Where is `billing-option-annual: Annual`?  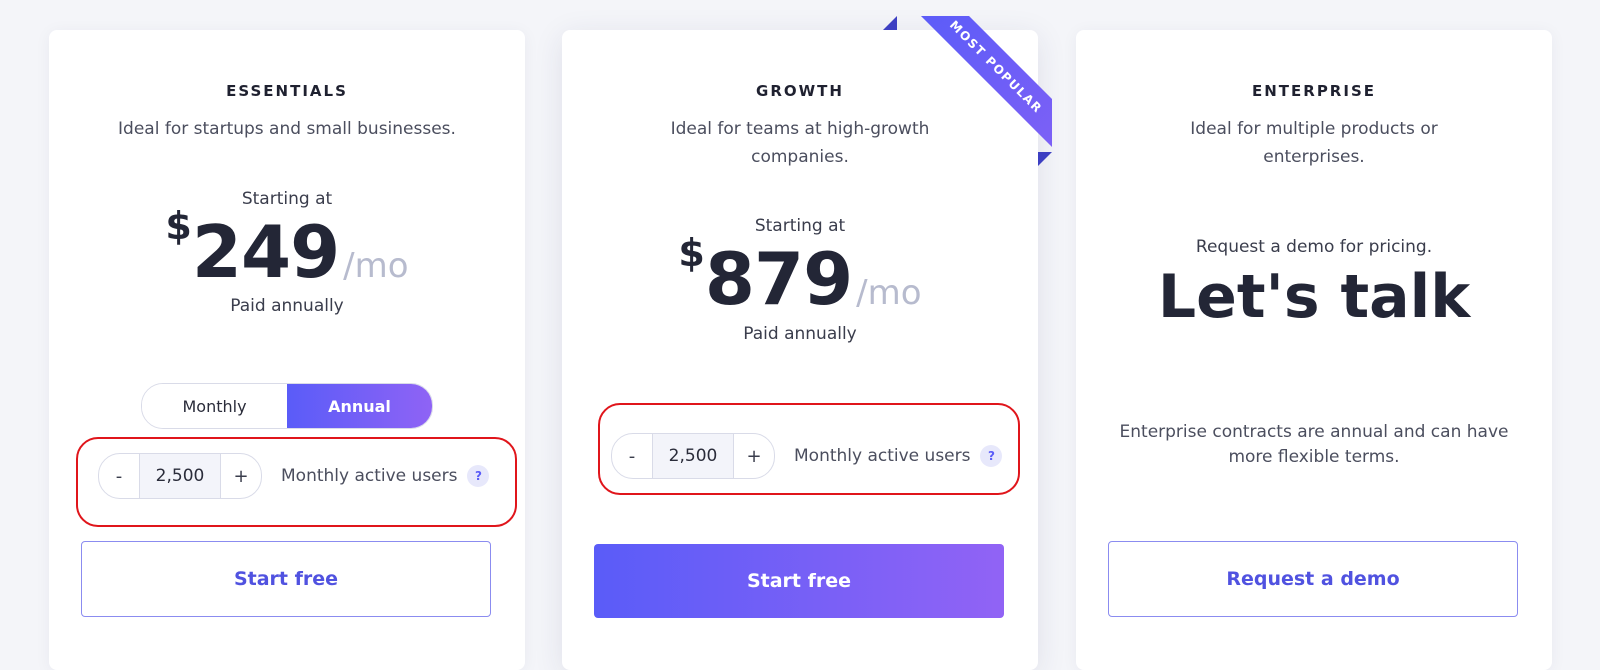 billing-option-annual: Annual is located at coordinates (359, 406).